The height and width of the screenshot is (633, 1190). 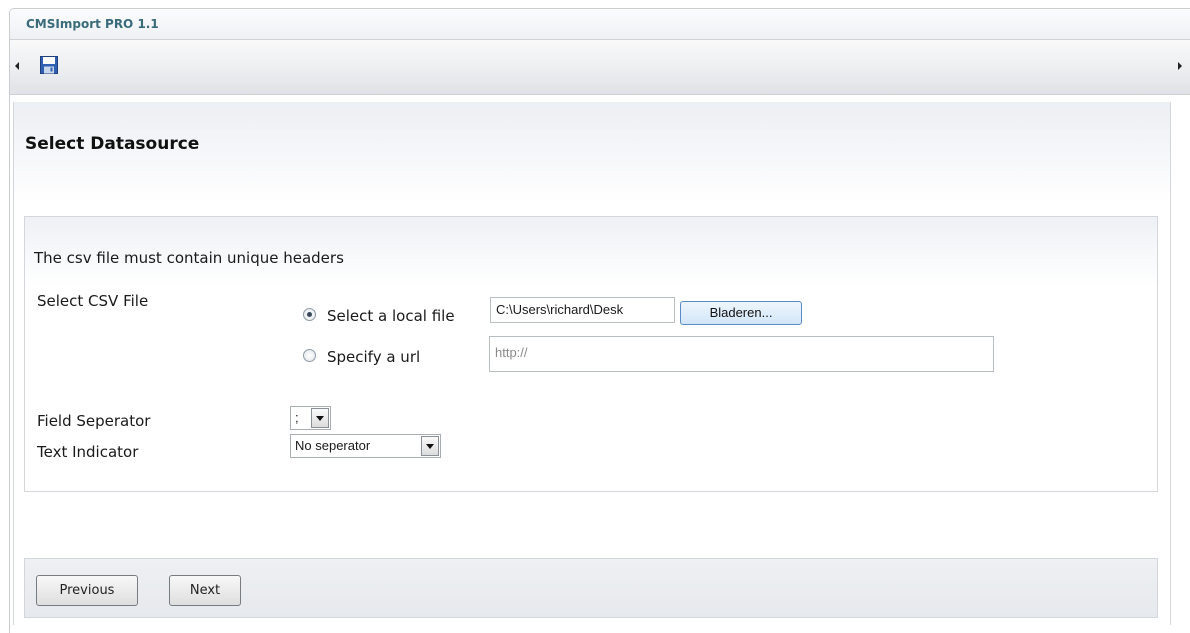 What do you see at coordinates (741, 354) in the screenshot?
I see `url-input: http://` at bounding box center [741, 354].